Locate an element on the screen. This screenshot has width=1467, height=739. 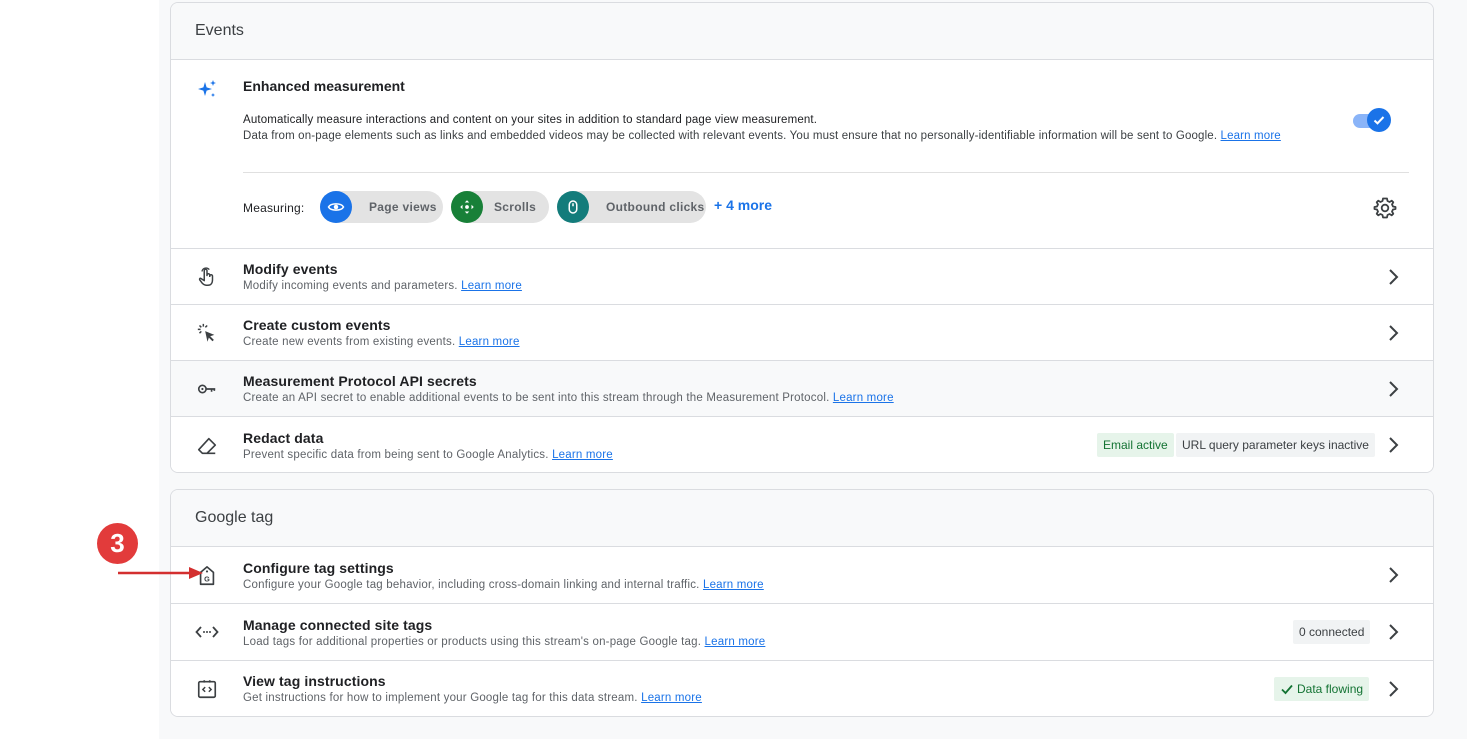
modify-events-title: Modify events is located at coordinates (290, 269).